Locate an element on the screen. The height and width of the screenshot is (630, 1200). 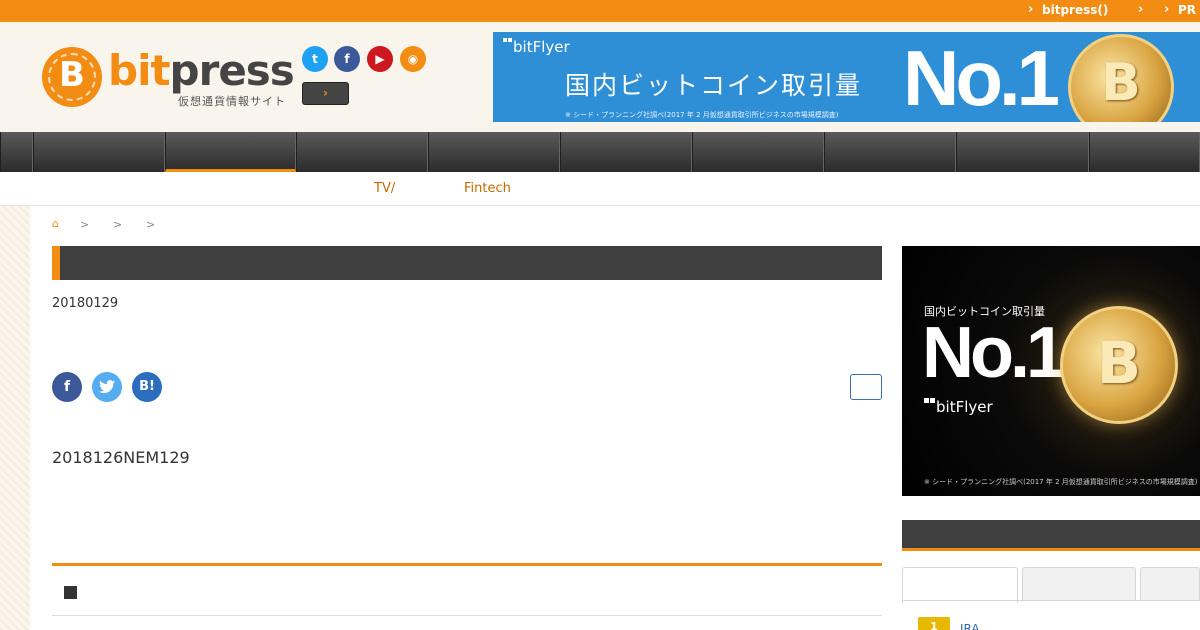
topbar-link-bitpress: bitpress() is located at coordinates (1075, 10).